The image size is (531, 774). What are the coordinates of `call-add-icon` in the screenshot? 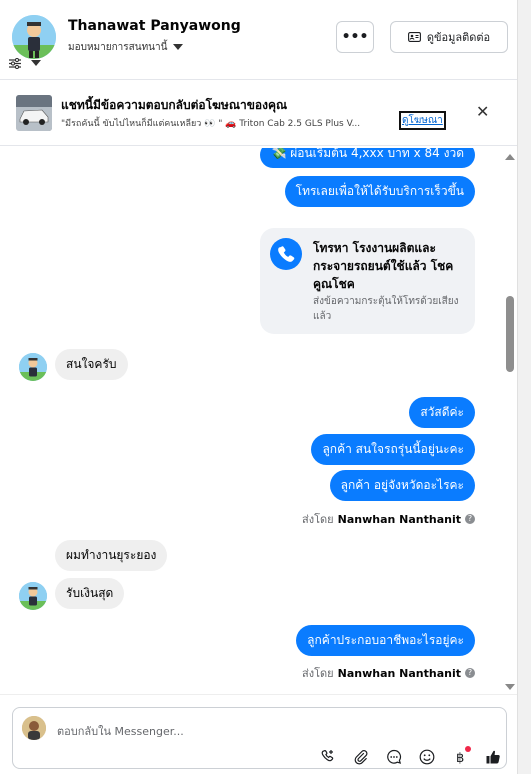 It's located at (328, 757).